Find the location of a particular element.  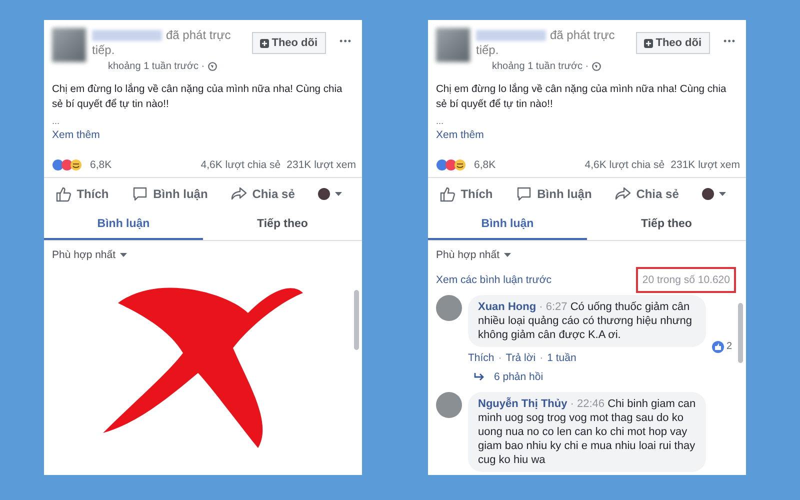

previous-comments-link: Xem các bình luận trước is located at coordinates (494, 280).